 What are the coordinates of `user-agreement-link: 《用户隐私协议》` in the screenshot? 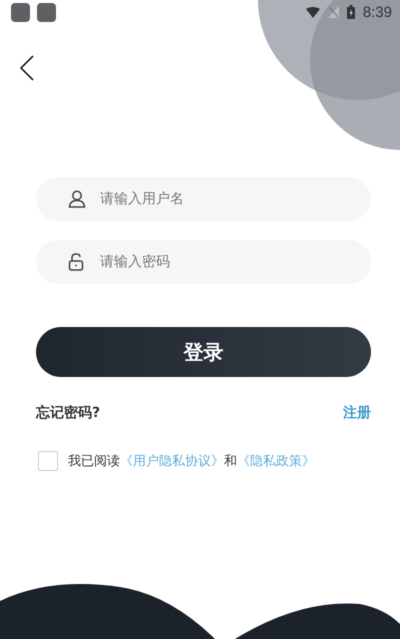 It's located at (172, 461).